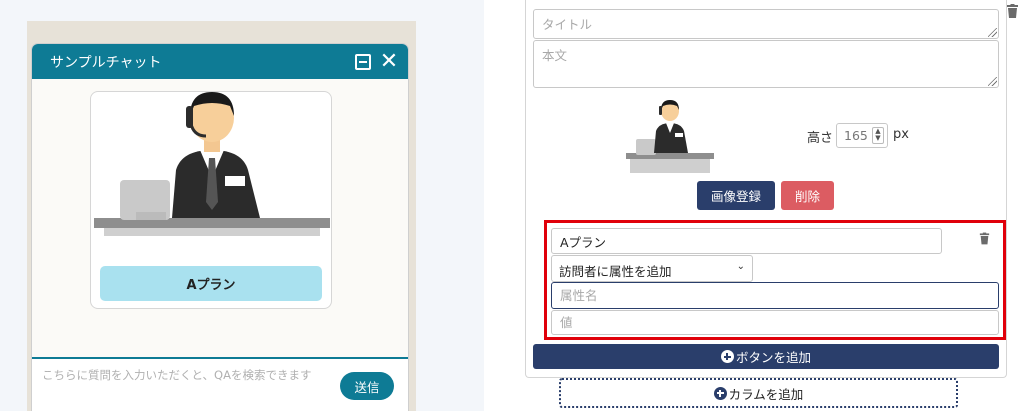 The width and height of the screenshot is (1024, 411). Describe the element at coordinates (775, 295) in the screenshot. I see `attribute-name-input` at that location.